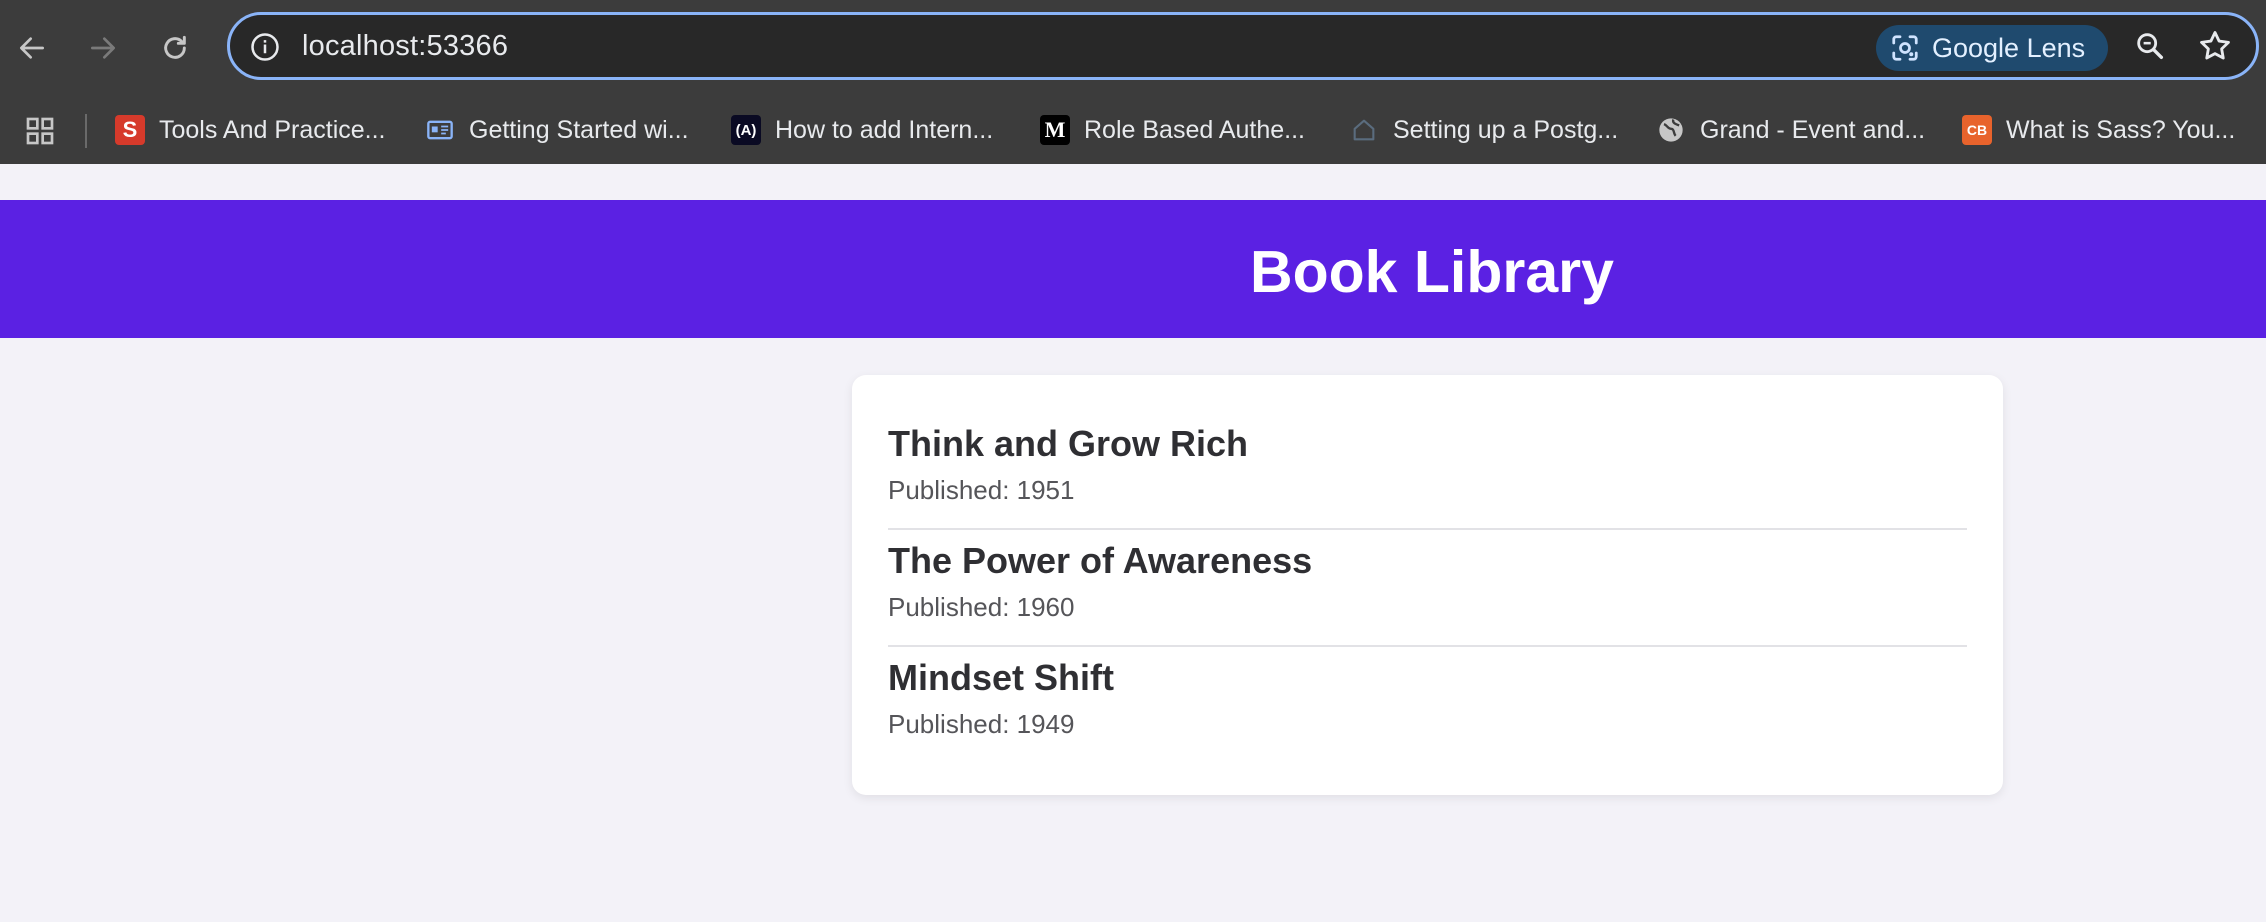 The width and height of the screenshot is (2266, 922). I want to click on book-published: Published: 1949, so click(981, 724).